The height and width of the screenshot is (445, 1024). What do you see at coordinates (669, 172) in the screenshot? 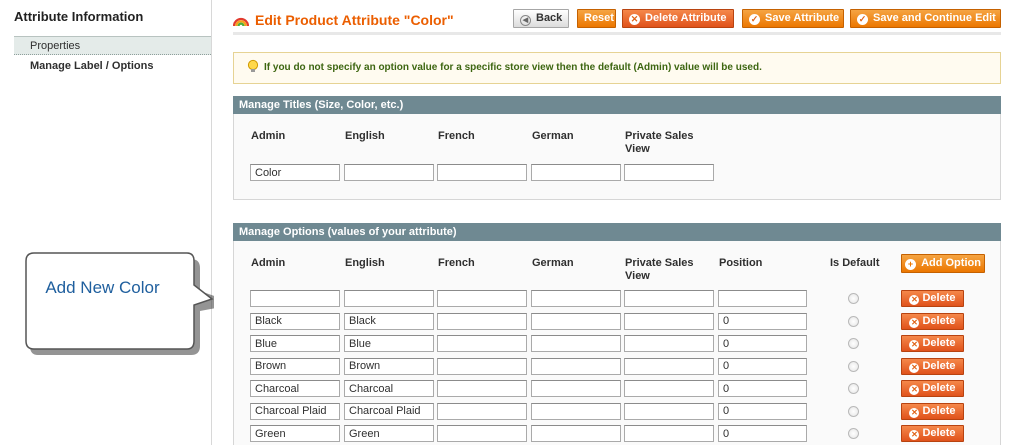
I see `title-private-sales-input` at bounding box center [669, 172].